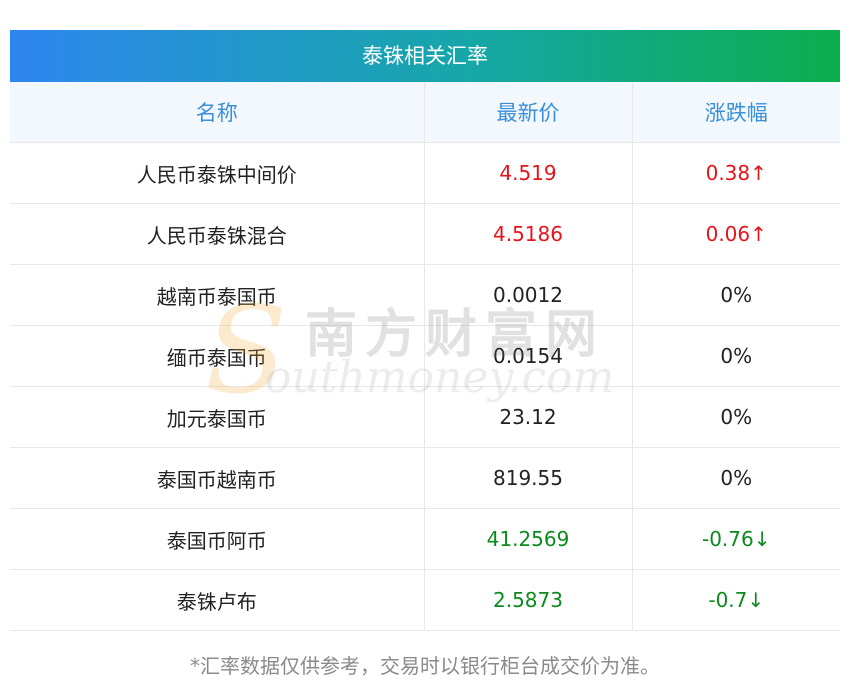  I want to click on rate-name: 越南币泰国币, so click(217, 295).